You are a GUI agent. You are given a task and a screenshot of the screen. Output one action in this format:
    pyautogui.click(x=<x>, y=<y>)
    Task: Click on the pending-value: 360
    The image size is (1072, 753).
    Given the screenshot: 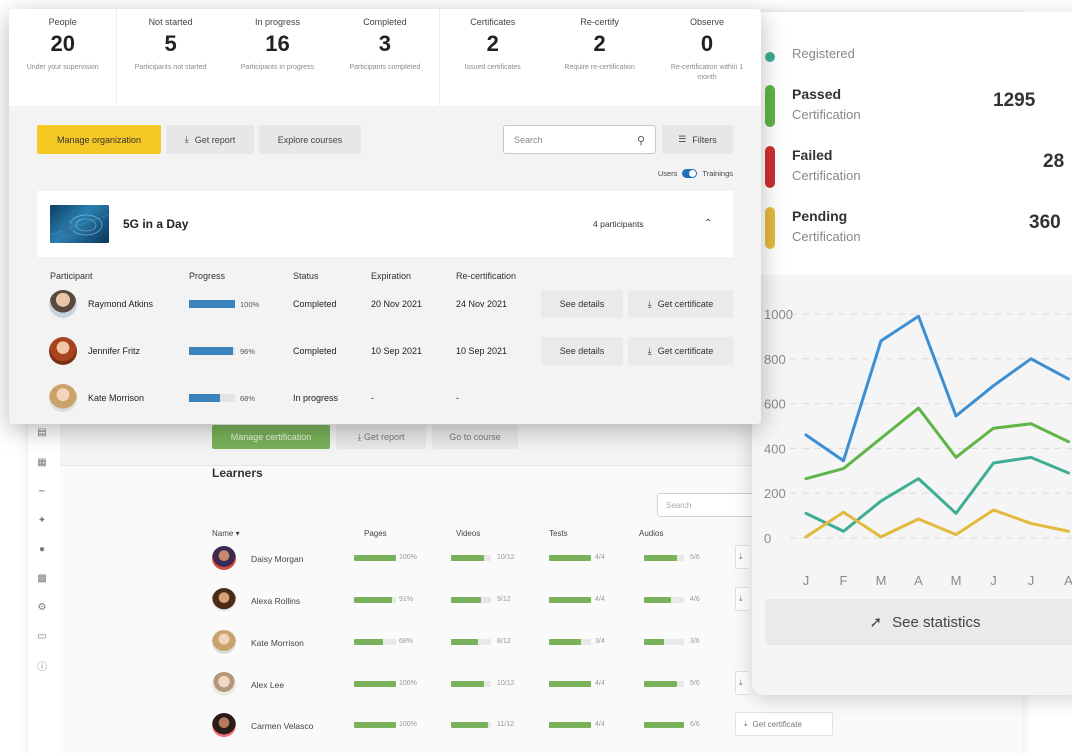 What is the action you would take?
    pyautogui.click(x=1045, y=222)
    